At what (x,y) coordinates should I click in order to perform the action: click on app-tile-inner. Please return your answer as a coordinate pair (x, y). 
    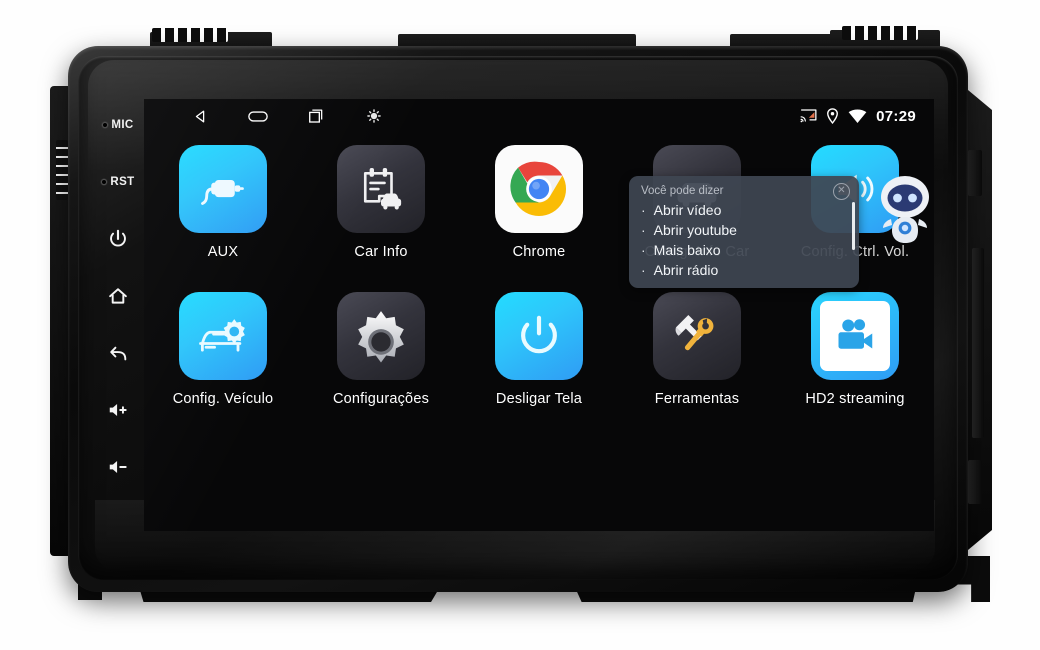
    Looking at the image, I should click on (855, 336).